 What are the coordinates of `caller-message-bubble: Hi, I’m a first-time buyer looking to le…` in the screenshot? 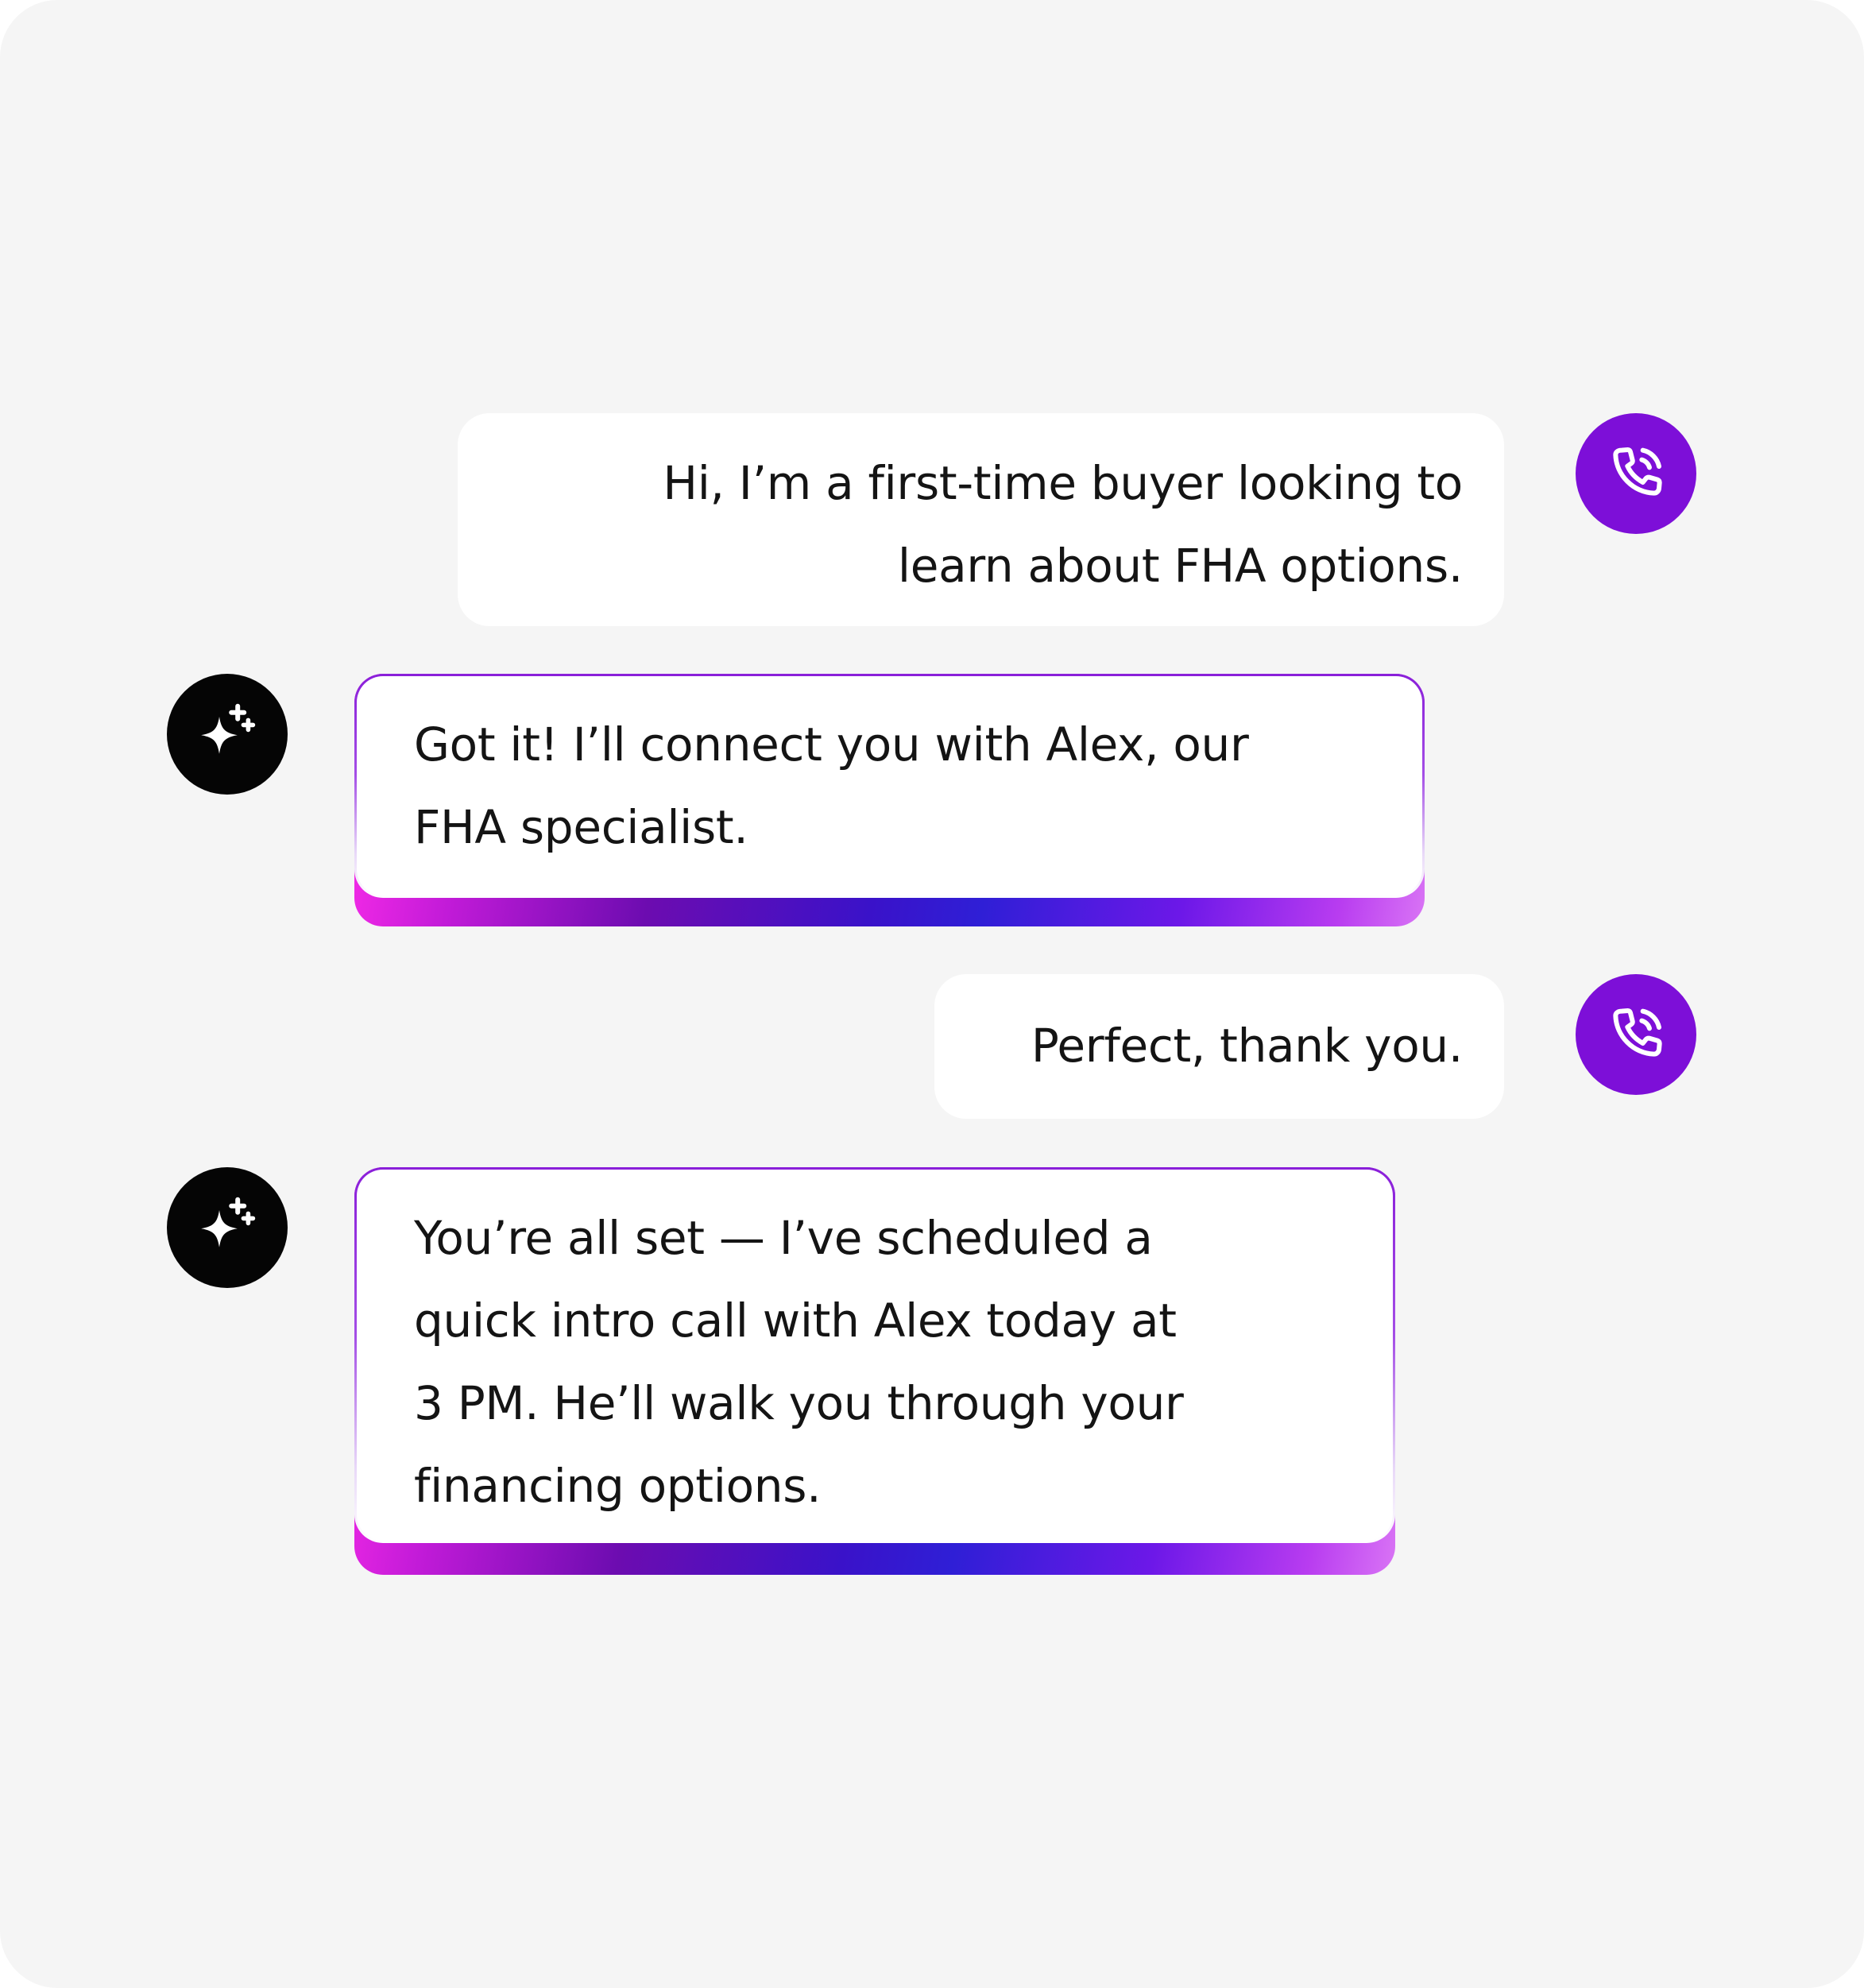 It's located at (981, 519).